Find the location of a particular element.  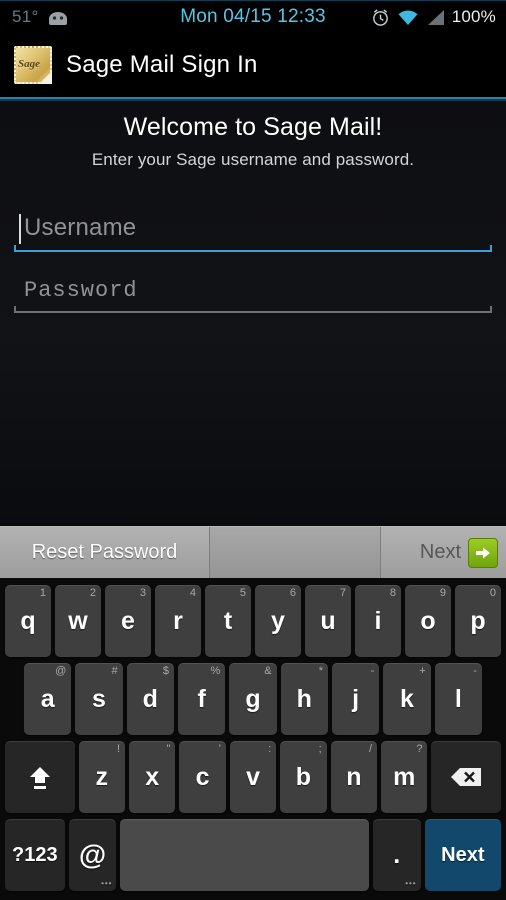

key-d-label: d is located at coordinates (150, 698).